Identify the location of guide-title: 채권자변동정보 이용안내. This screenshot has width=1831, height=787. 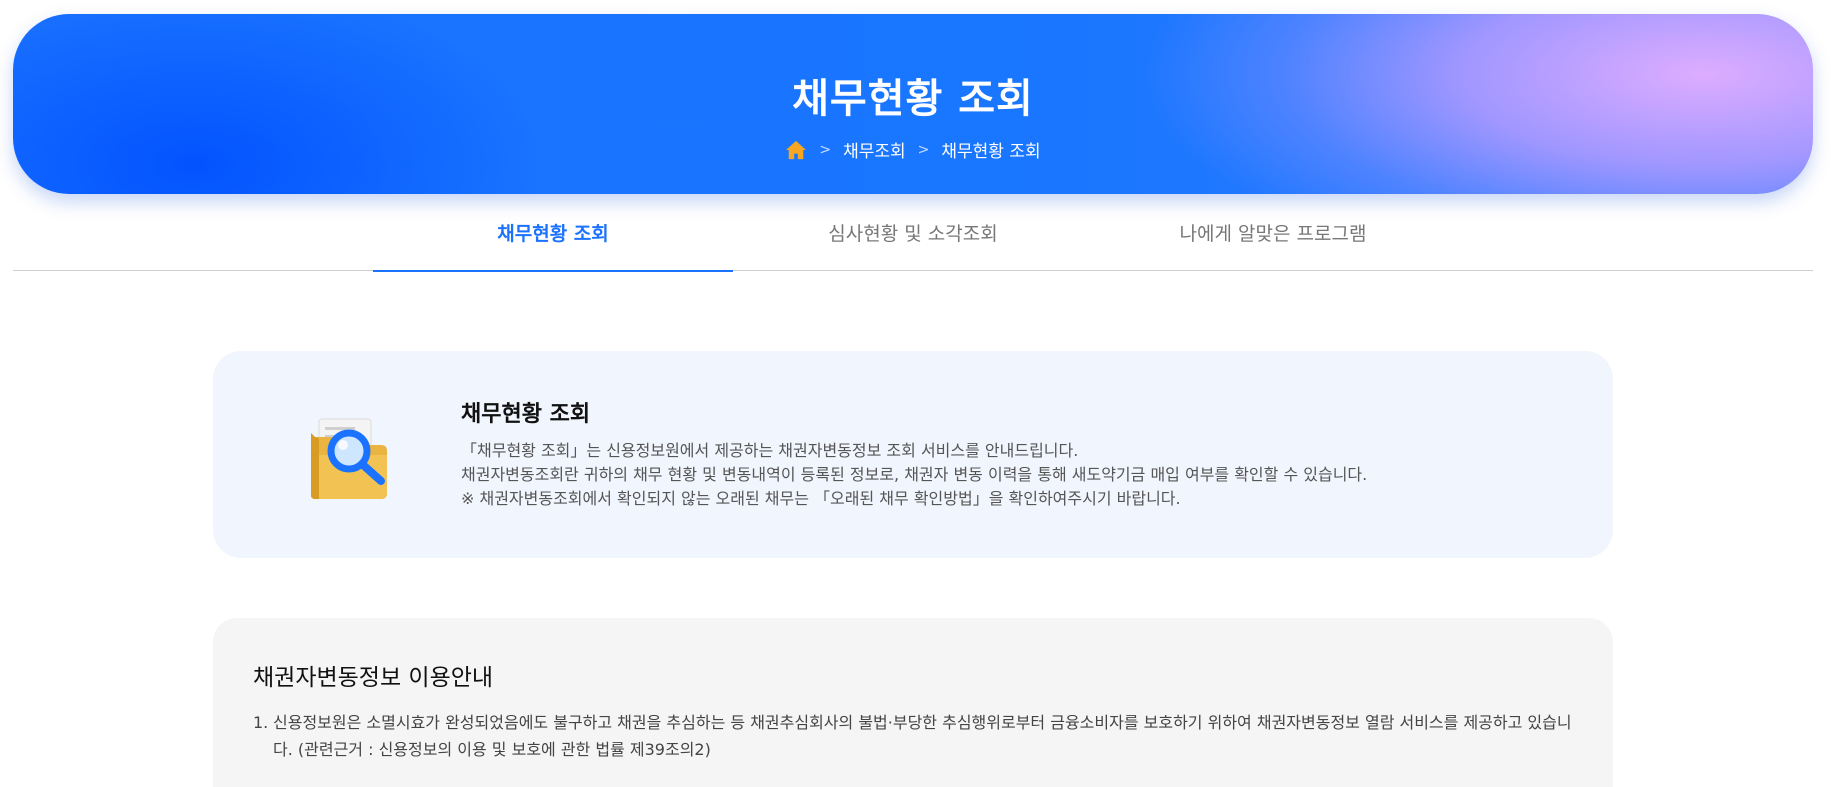
(373, 678).